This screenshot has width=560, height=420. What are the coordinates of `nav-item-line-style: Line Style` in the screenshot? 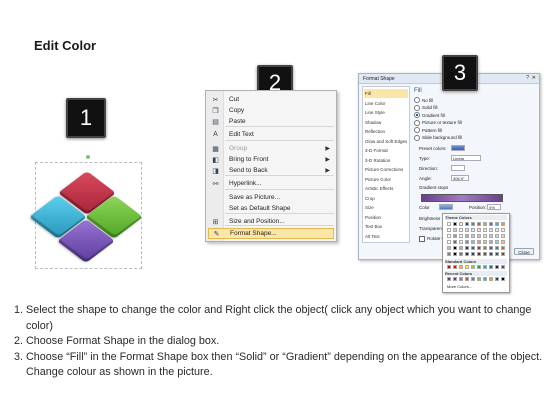 It's located at (375, 112).